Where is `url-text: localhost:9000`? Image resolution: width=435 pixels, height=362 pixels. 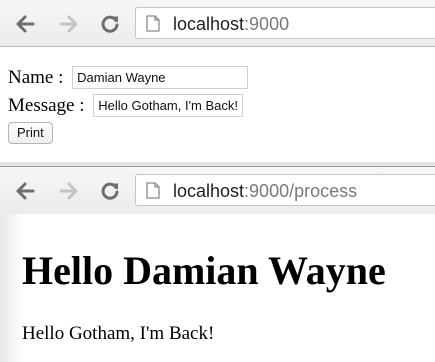
url-text: localhost:9000 is located at coordinates (231, 24).